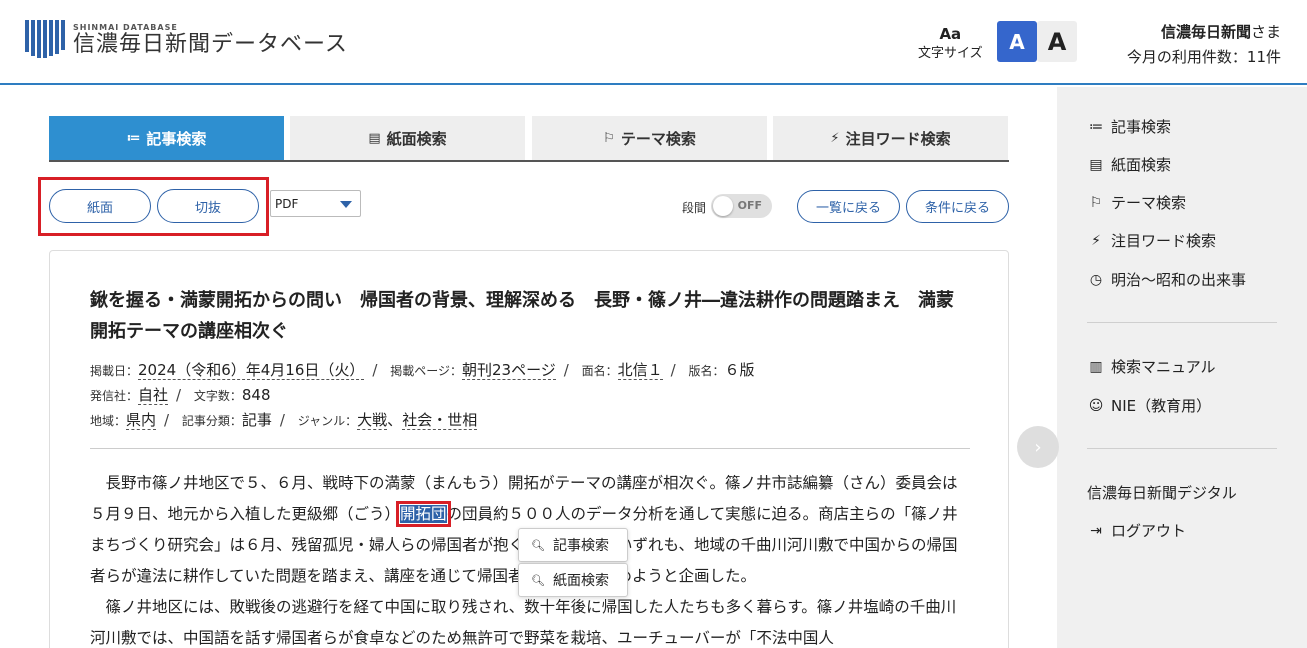  I want to click on sidebar-item-trending-word: ⚡ 注目ワード検索, so click(1151, 240).